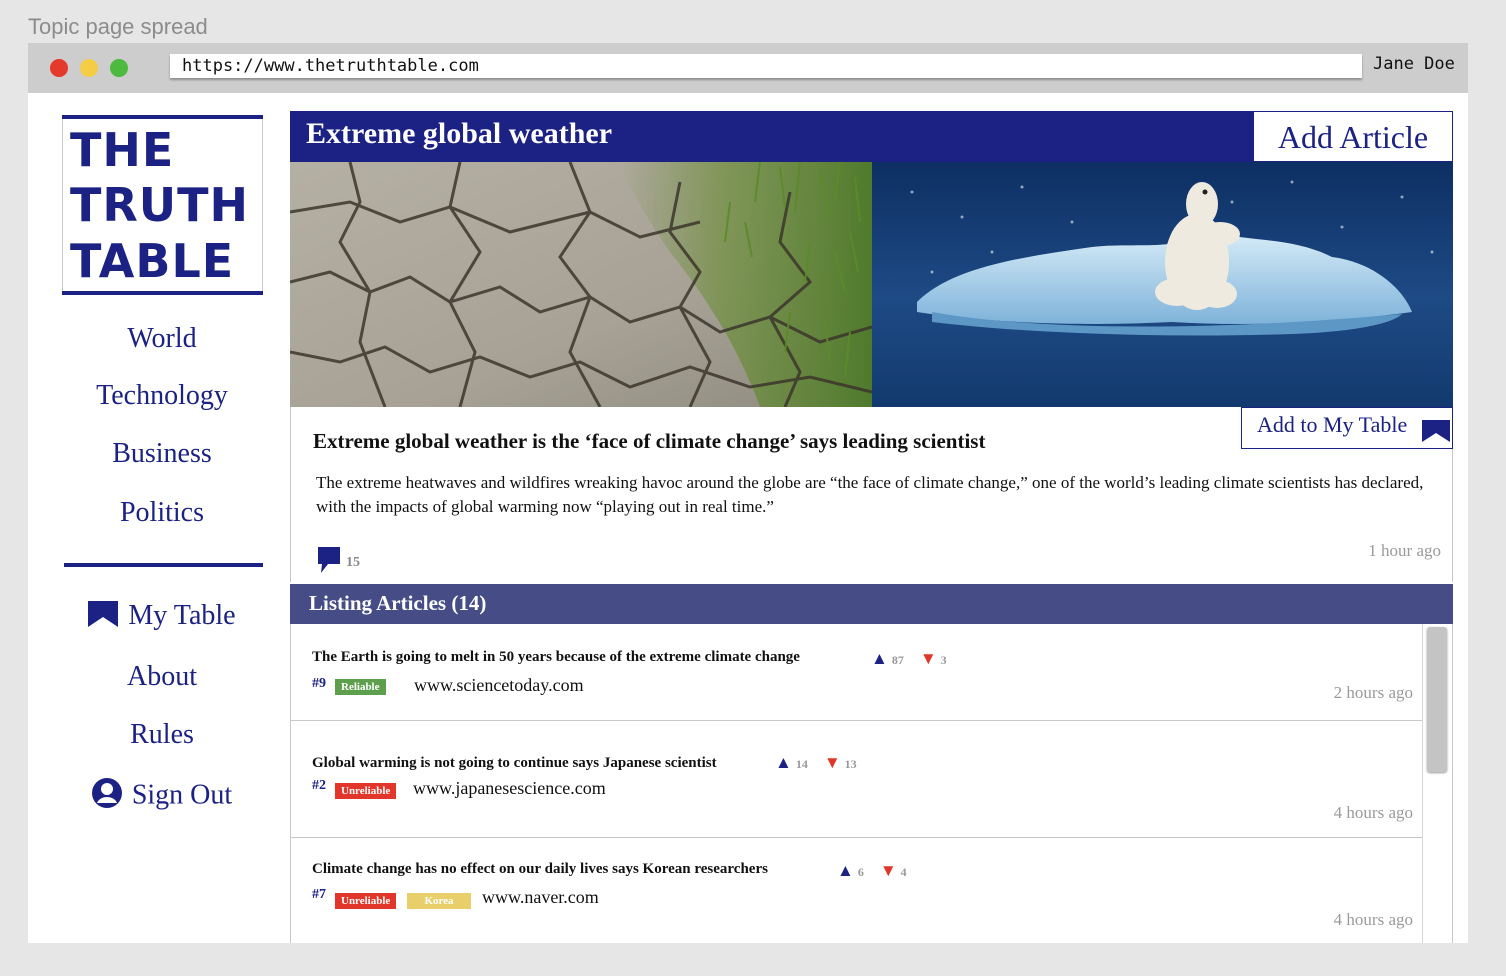  I want to click on article-source: www.naver.com, so click(540, 897).